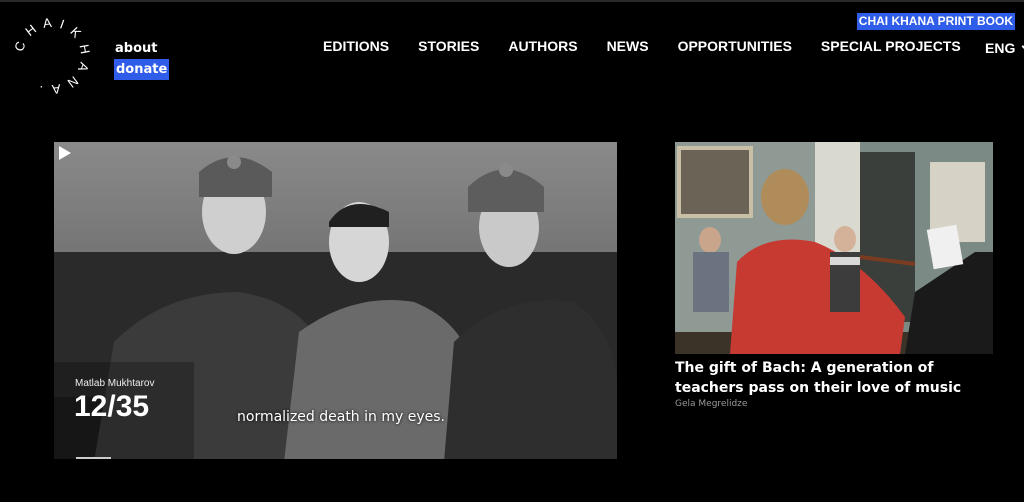 The height and width of the screenshot is (502, 1024). I want to click on nav-news: NEWS, so click(628, 46).